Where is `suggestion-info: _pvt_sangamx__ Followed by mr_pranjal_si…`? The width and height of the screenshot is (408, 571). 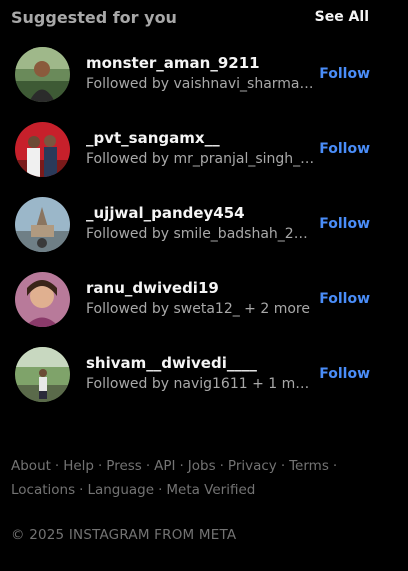
suggestion-info: _pvt_sangamx__ Followed by mr_pranjal_si… is located at coordinates (201, 149).